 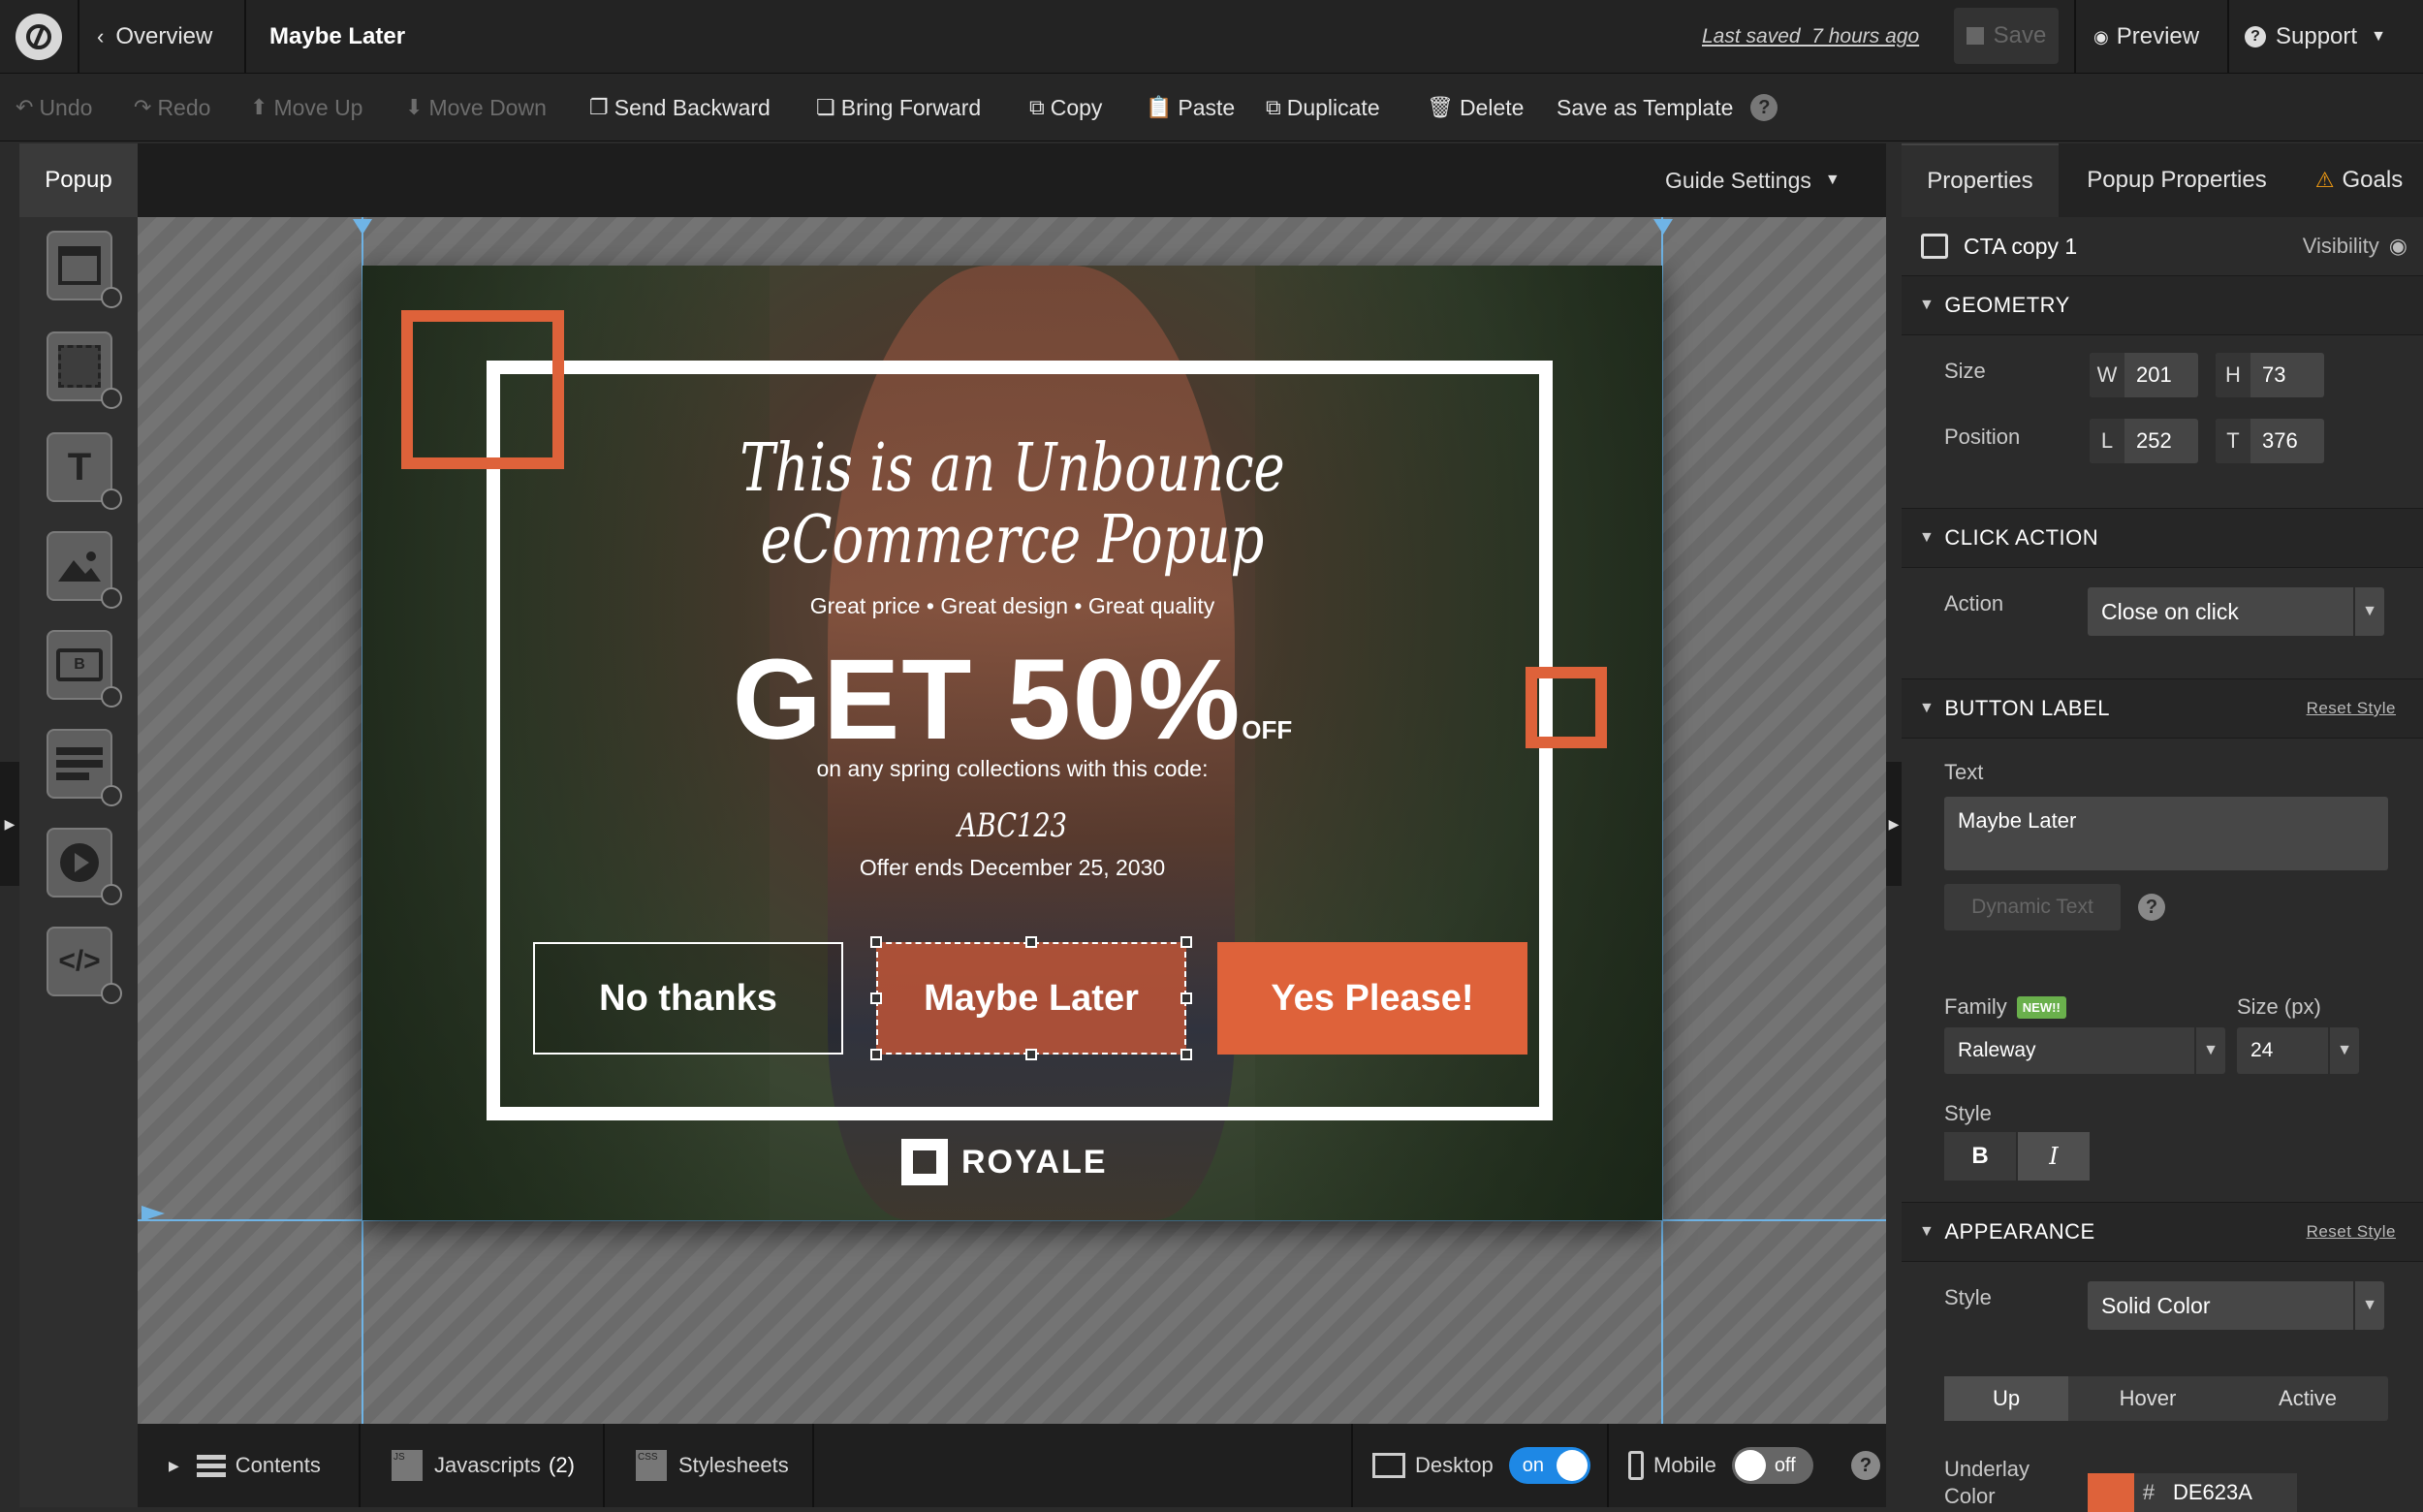 What do you see at coordinates (1980, 180) in the screenshot?
I see `tab-properties: Properties` at bounding box center [1980, 180].